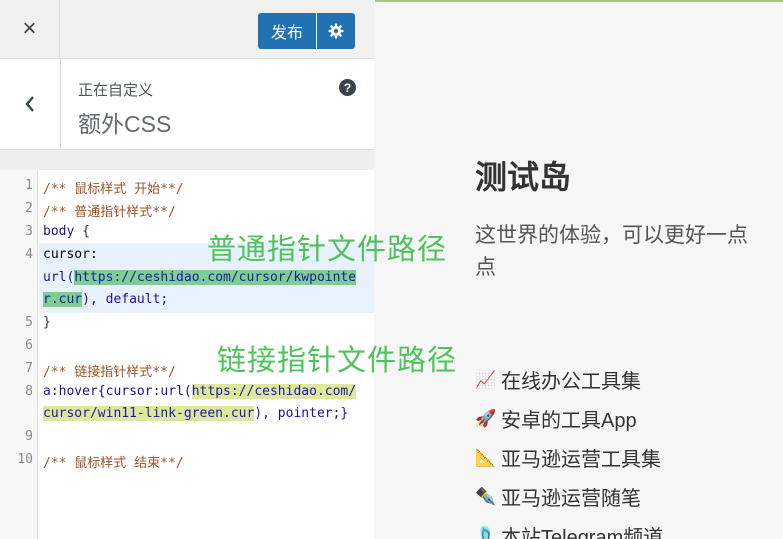 Image resolution: width=783 pixels, height=539 pixels. Describe the element at coordinates (113, 463) in the screenshot. I see `code-line: /** 鼠标样式 结束**/` at that location.